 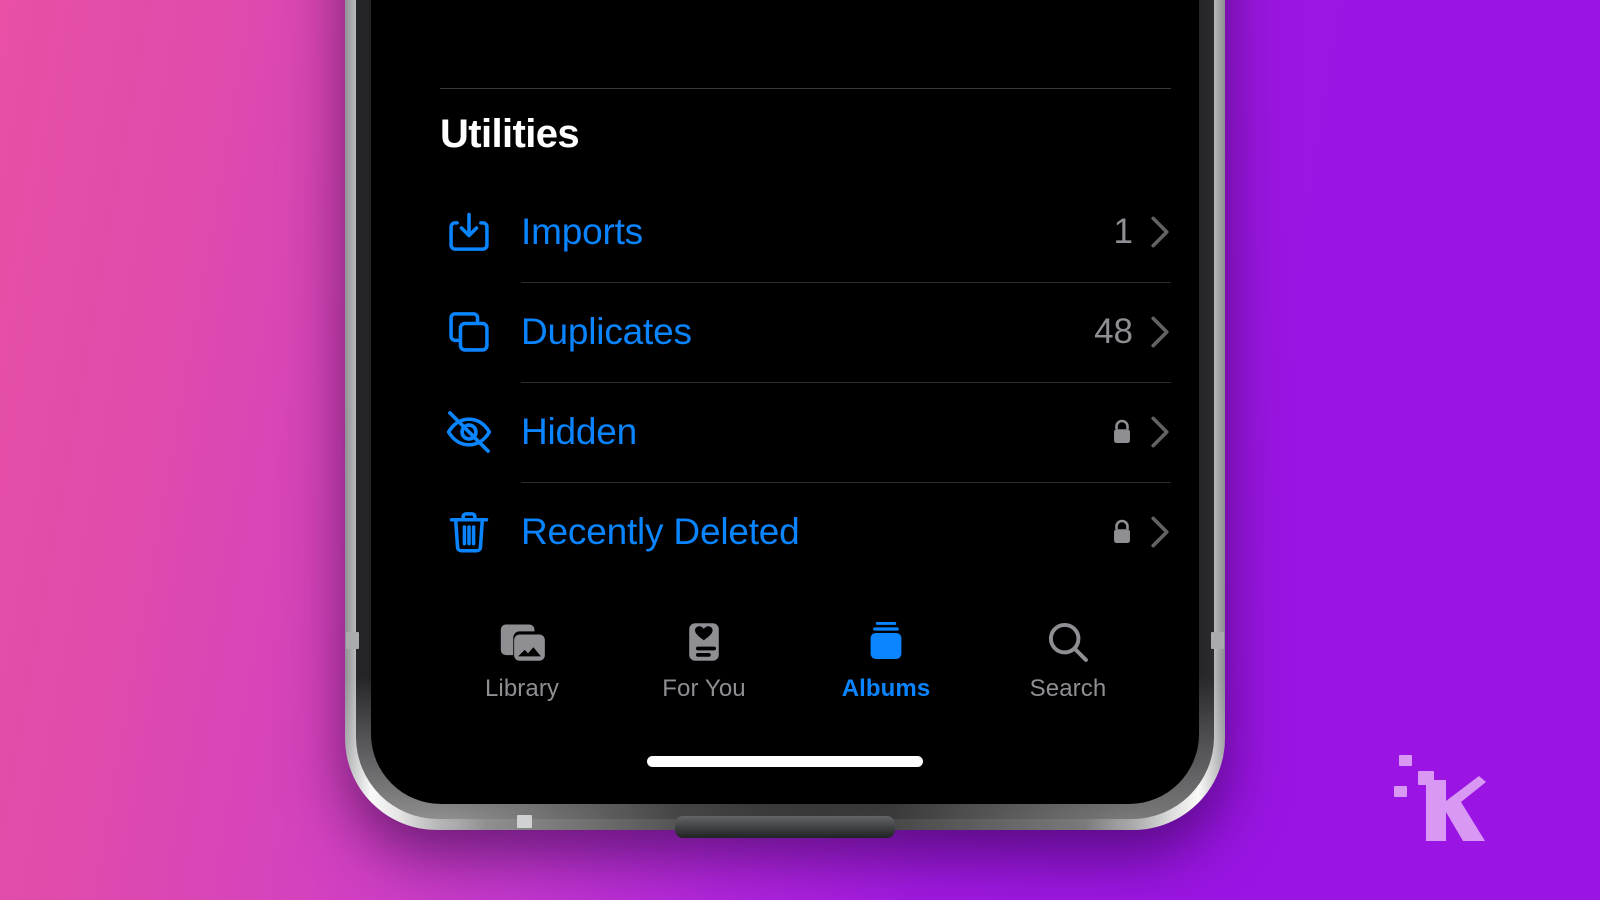 What do you see at coordinates (805, 432) in the screenshot?
I see `list-item-hidden: Hidden` at bounding box center [805, 432].